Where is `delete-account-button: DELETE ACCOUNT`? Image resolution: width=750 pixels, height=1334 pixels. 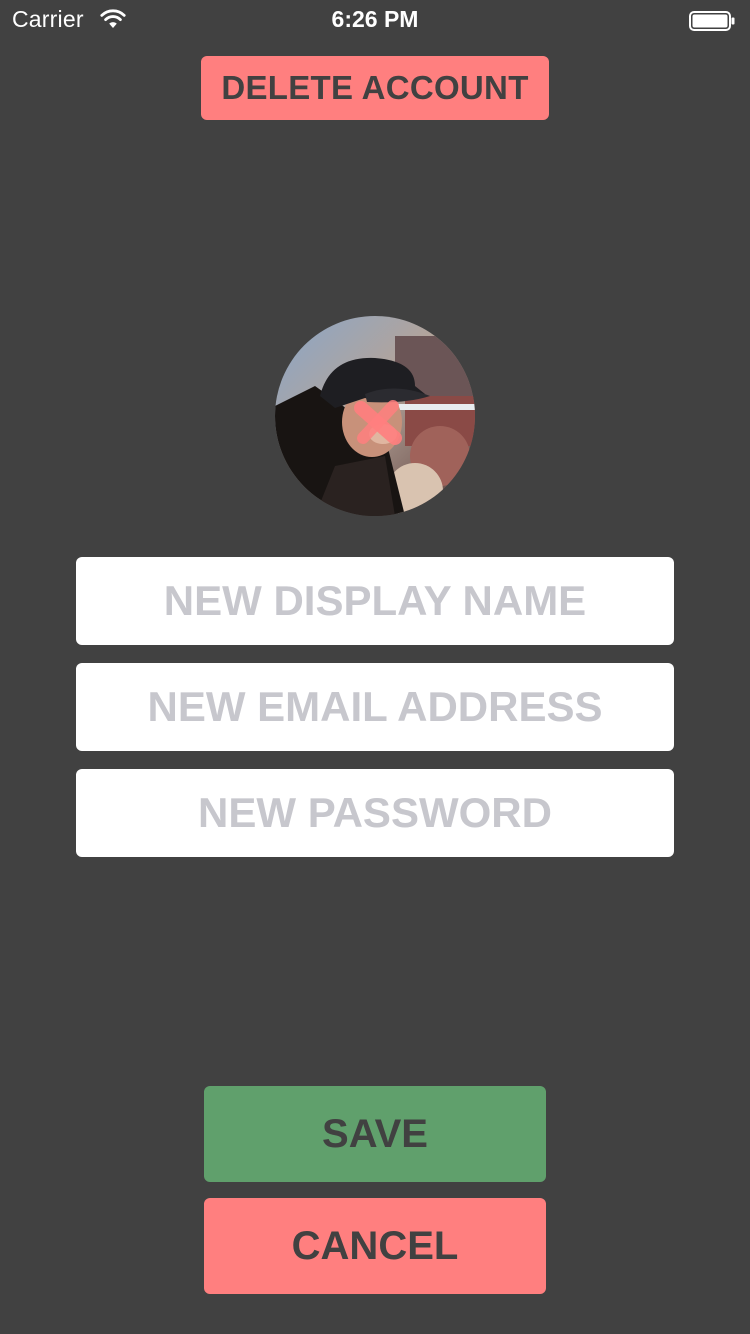
delete-account-button: DELETE ACCOUNT is located at coordinates (375, 88).